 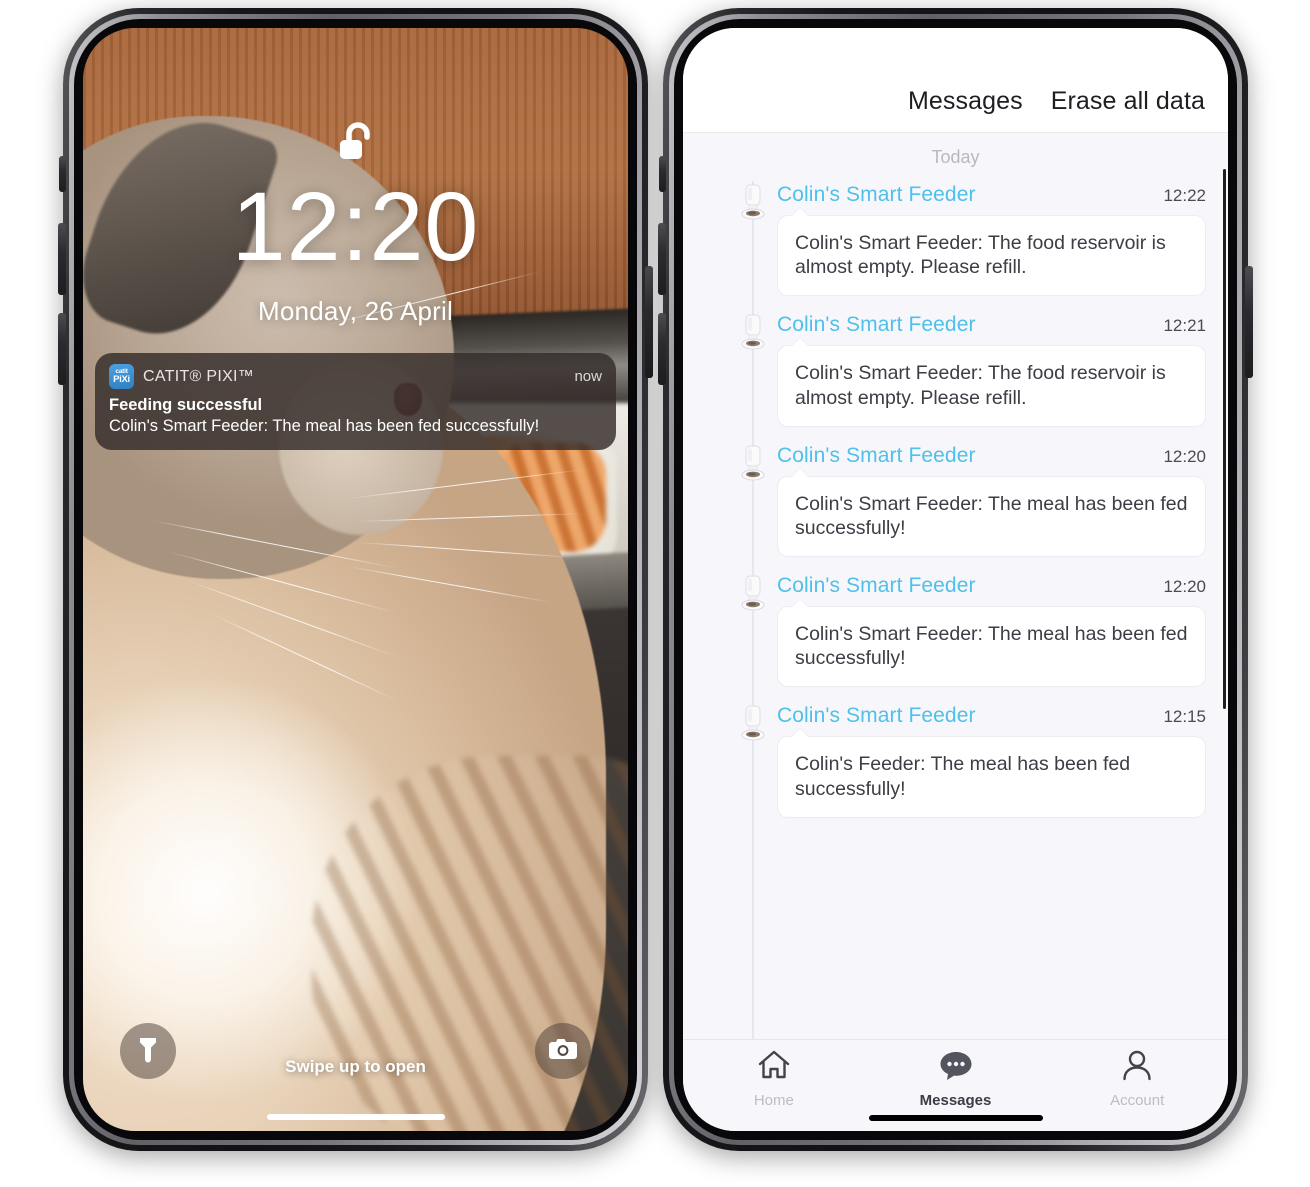 What do you see at coordinates (1184, 195) in the screenshot?
I see `message-timestamp: 12:22` at bounding box center [1184, 195].